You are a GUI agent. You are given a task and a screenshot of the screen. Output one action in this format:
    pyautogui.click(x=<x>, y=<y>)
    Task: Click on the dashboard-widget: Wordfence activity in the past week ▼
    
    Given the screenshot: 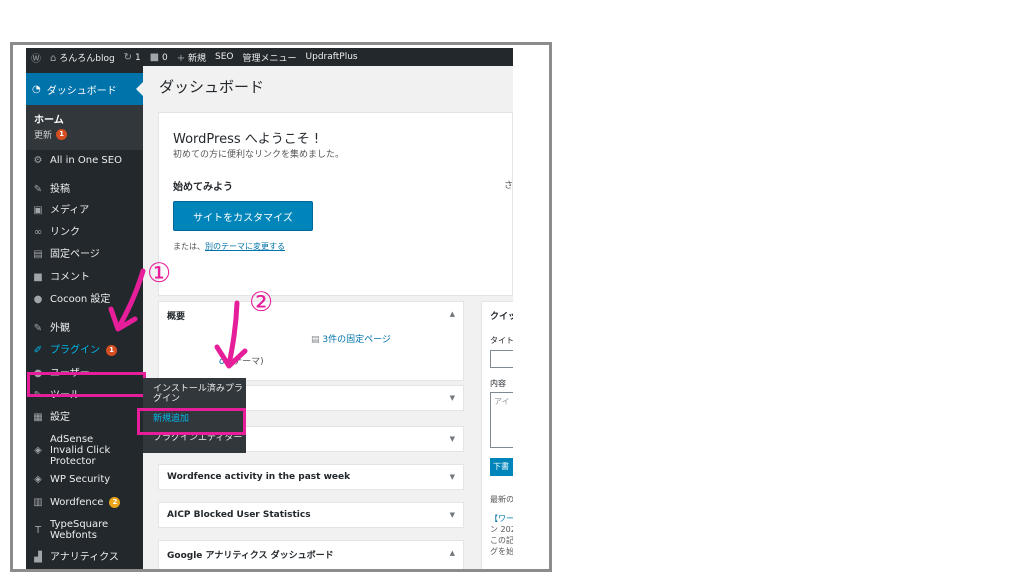 What is the action you would take?
    pyautogui.click(x=311, y=477)
    